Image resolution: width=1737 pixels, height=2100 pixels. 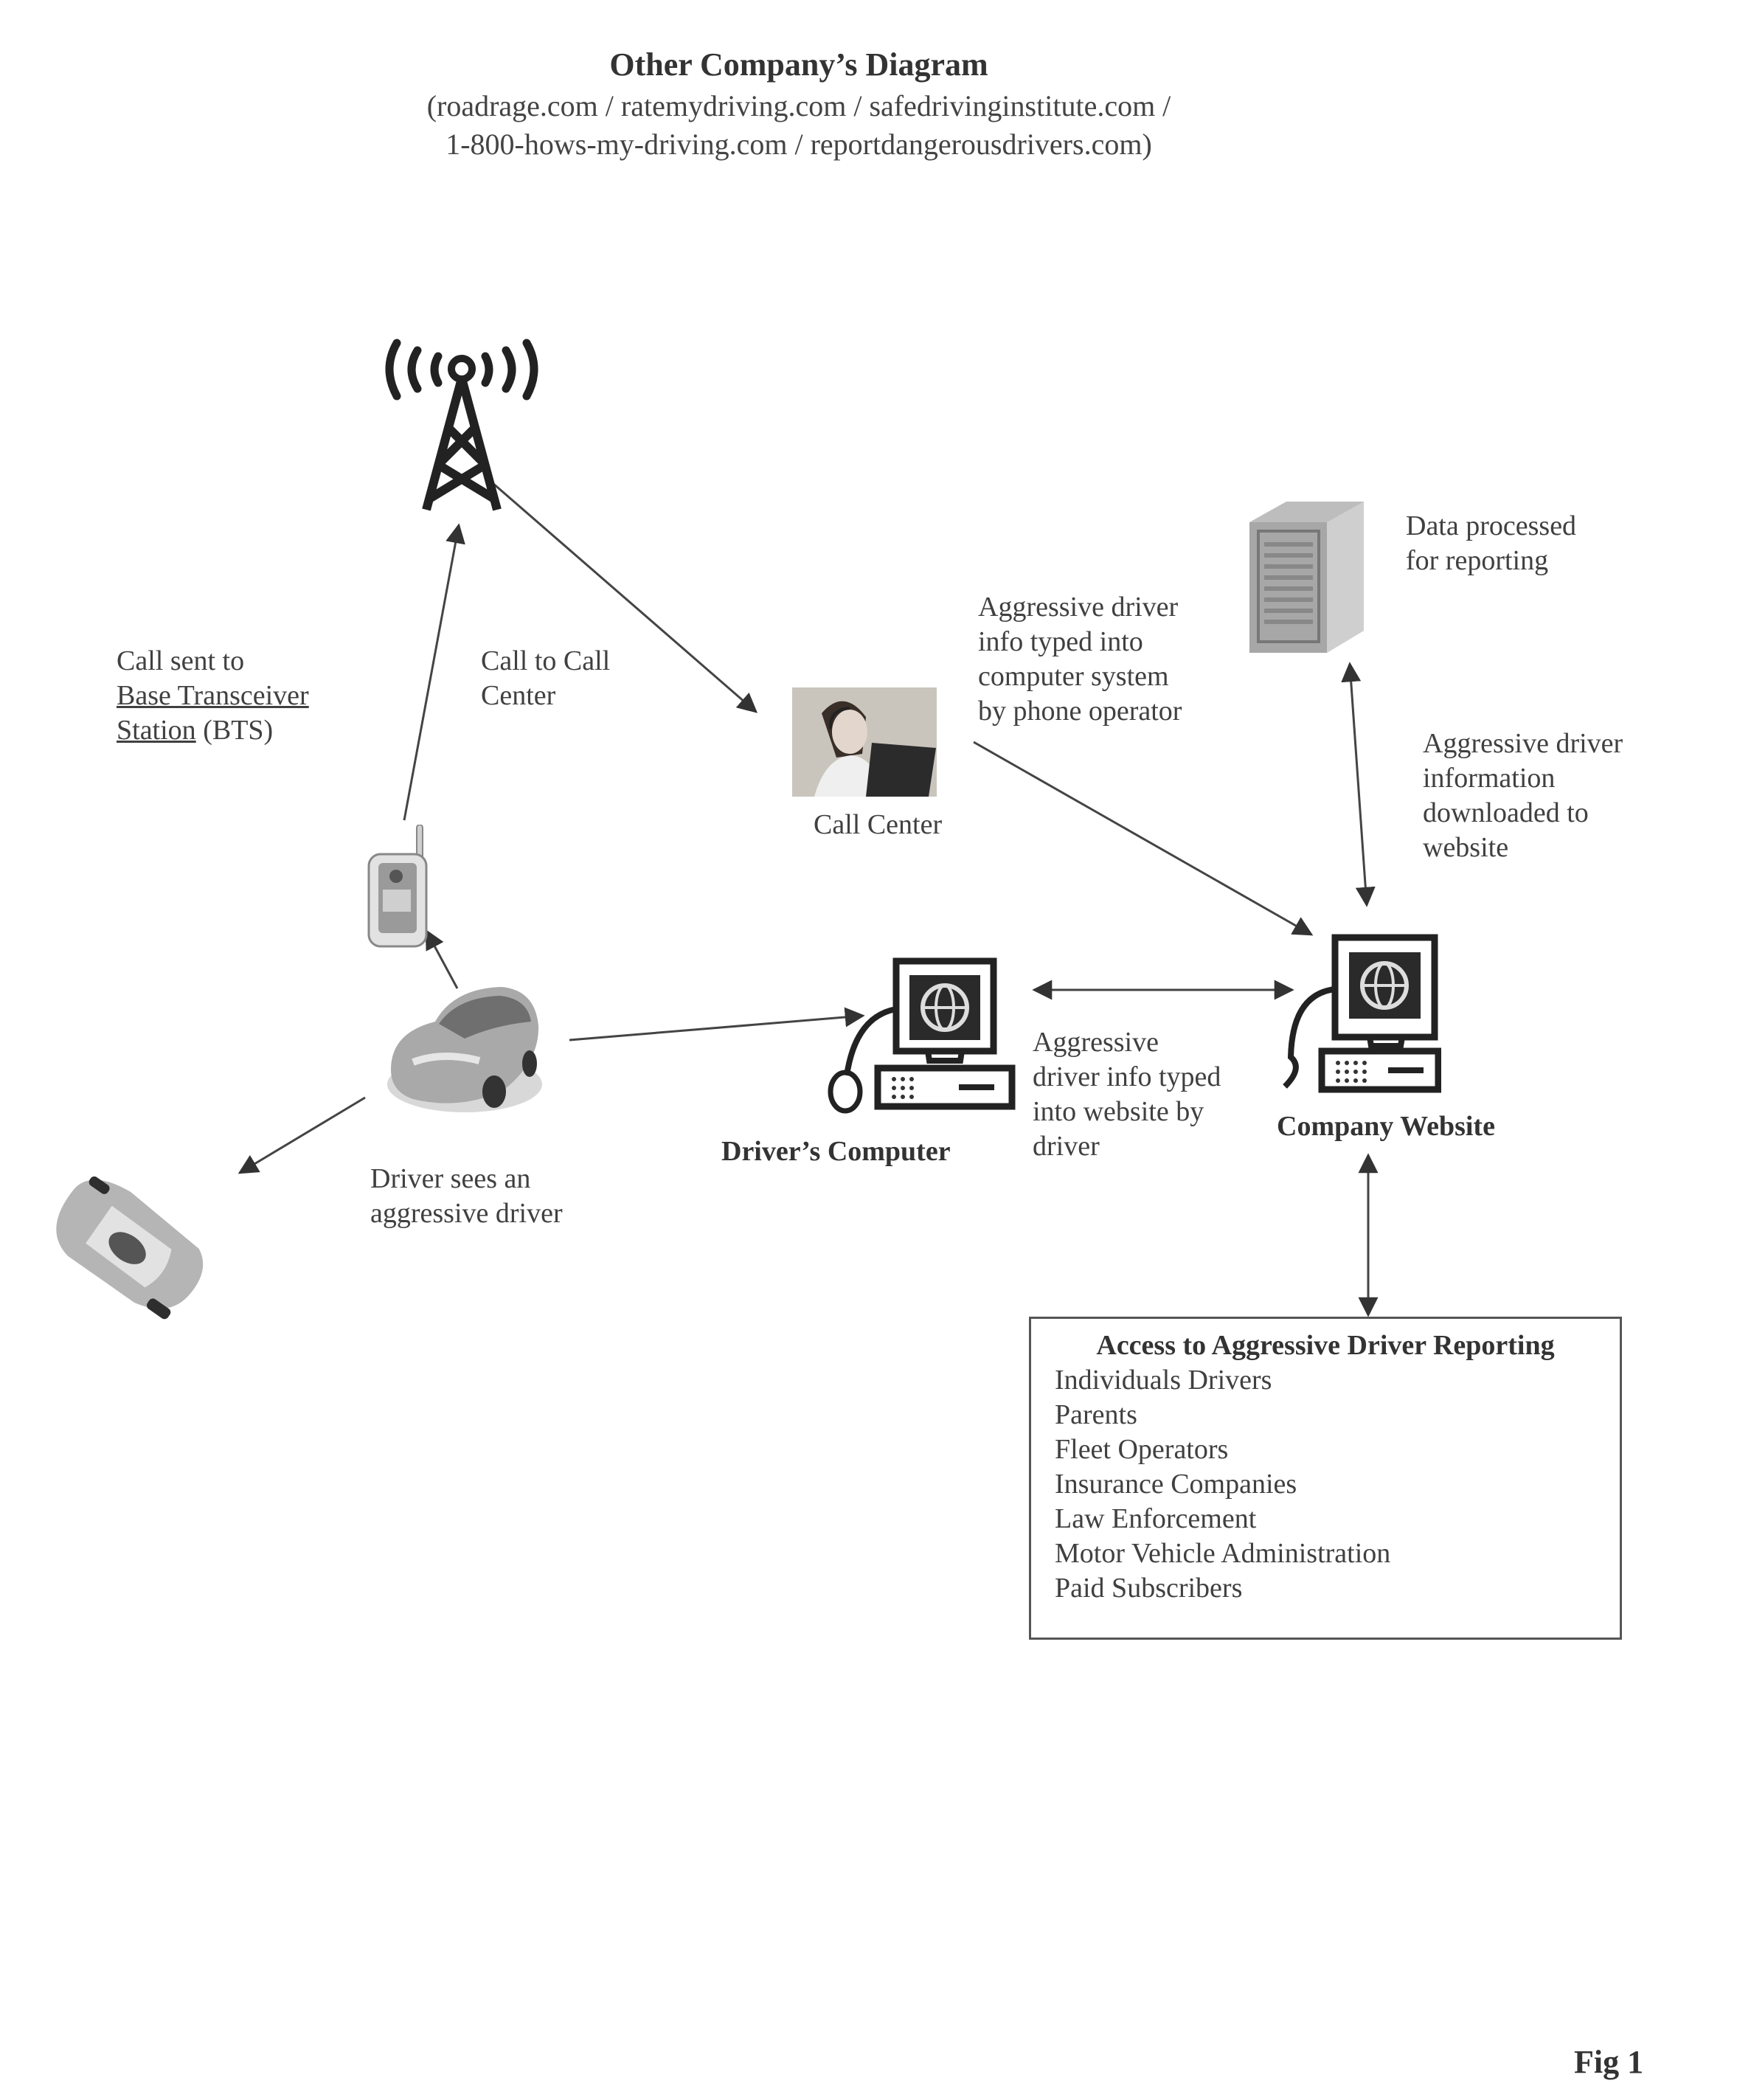 I want to click on cell-phone-icon, so click(x=397, y=886).